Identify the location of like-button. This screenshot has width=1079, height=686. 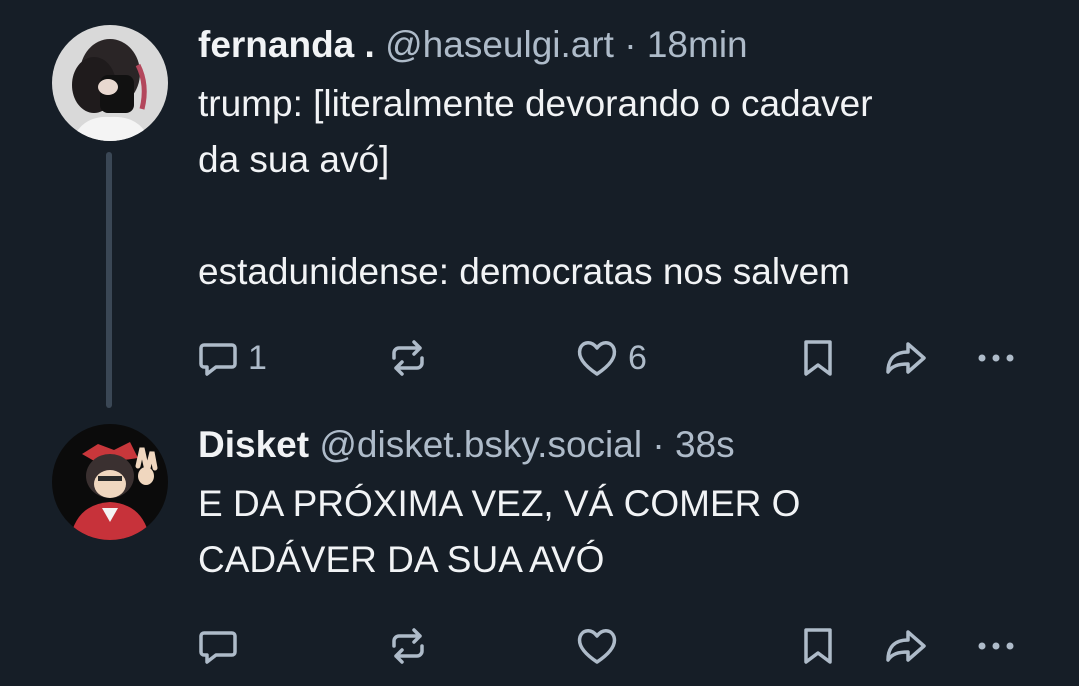
(601, 646).